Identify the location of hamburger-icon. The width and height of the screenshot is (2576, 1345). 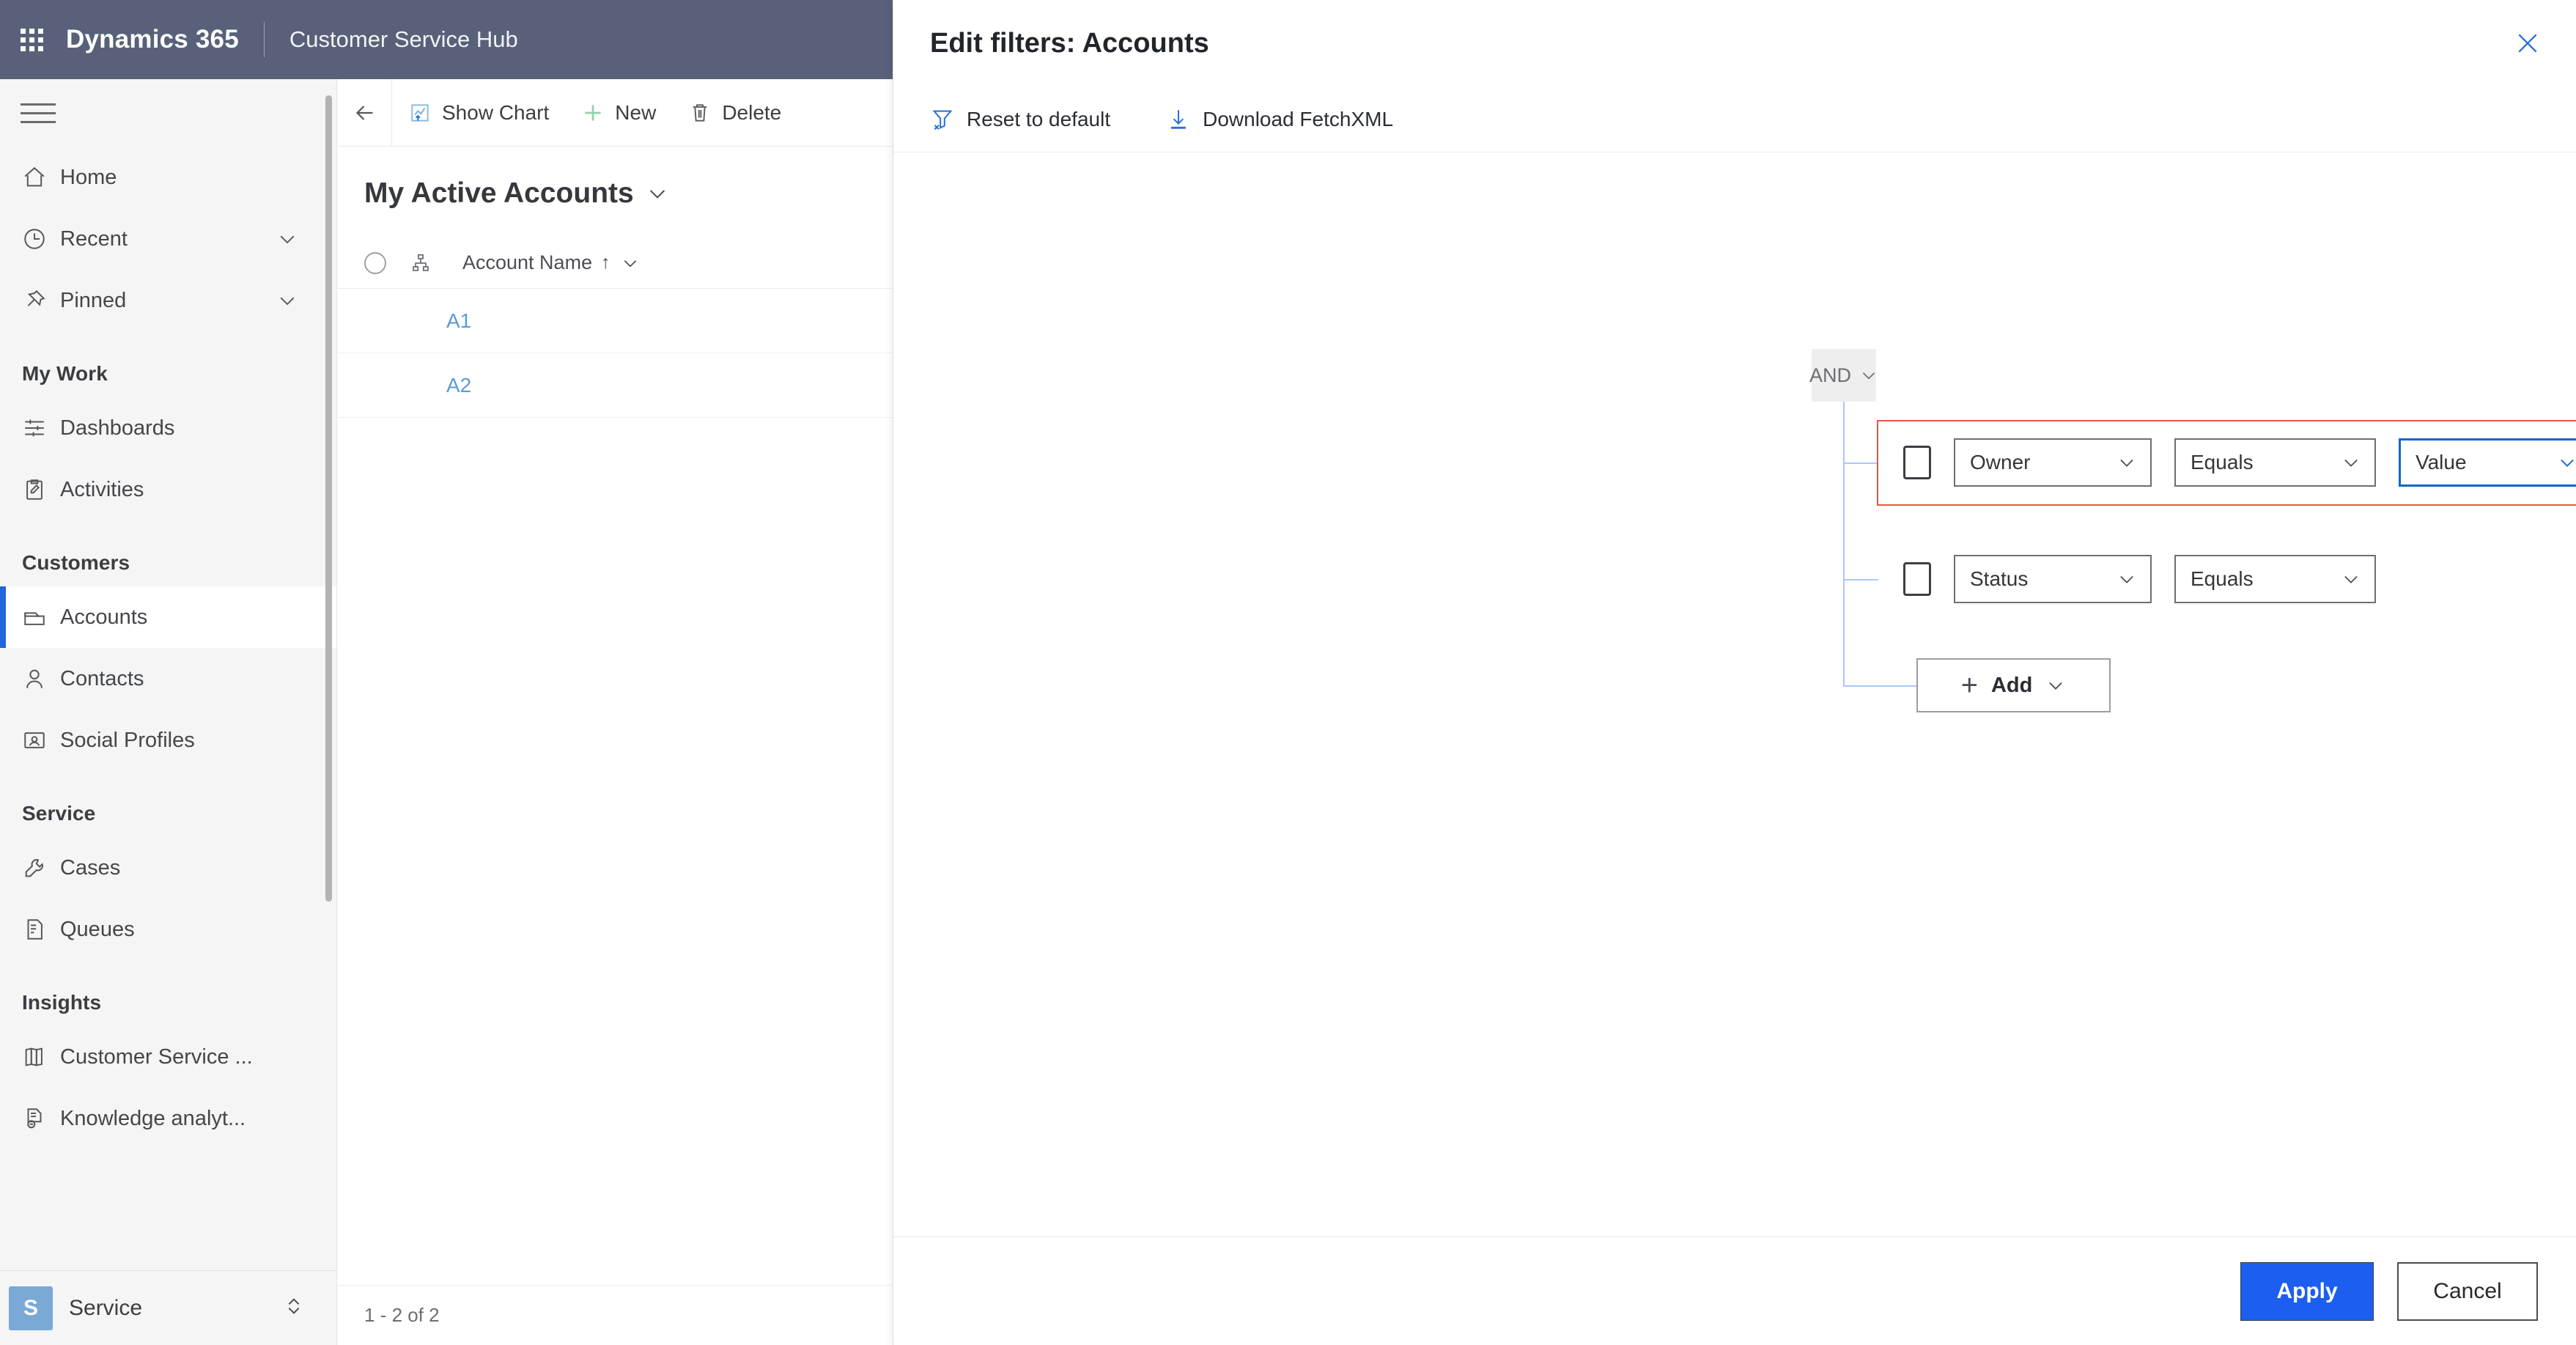
(168, 113).